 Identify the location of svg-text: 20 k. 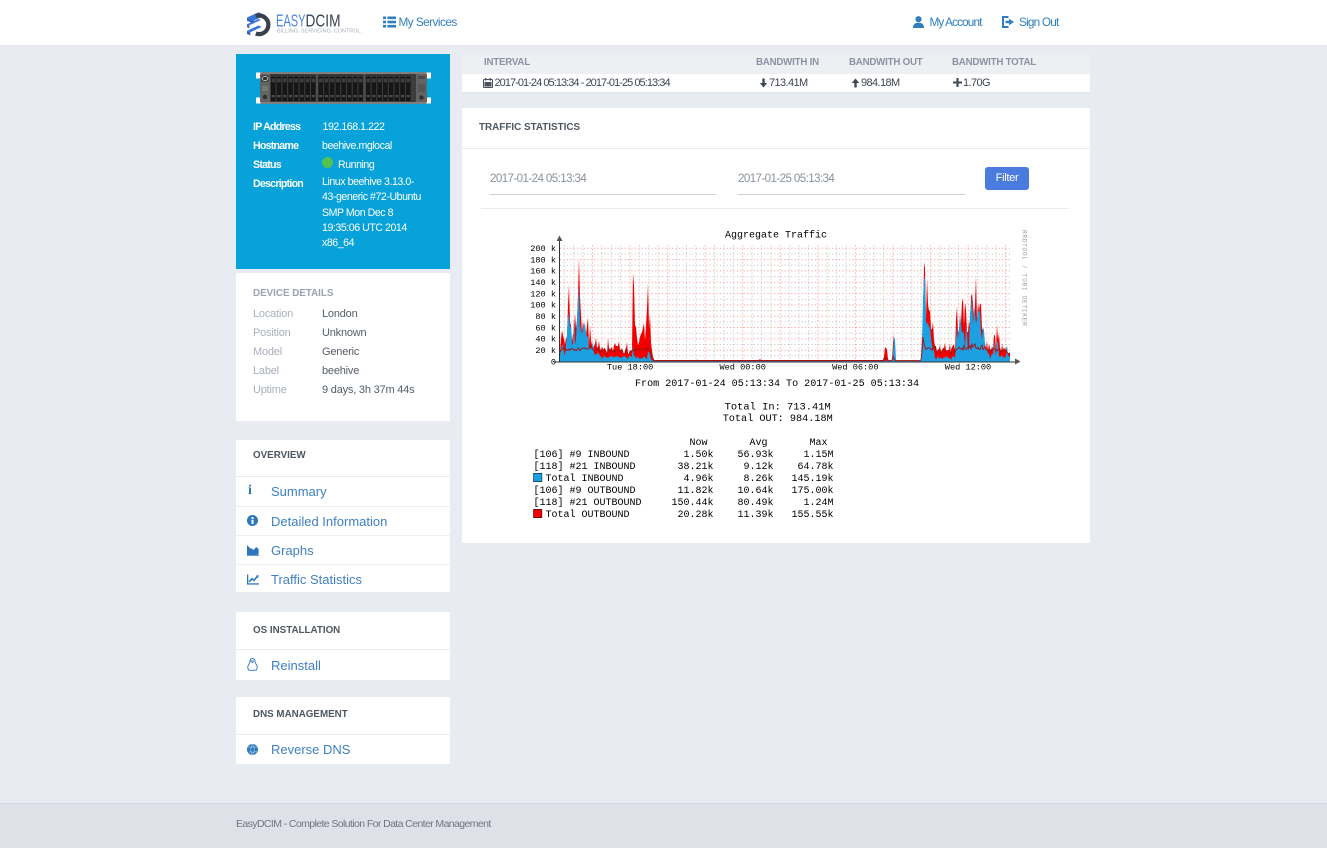
(545, 351).